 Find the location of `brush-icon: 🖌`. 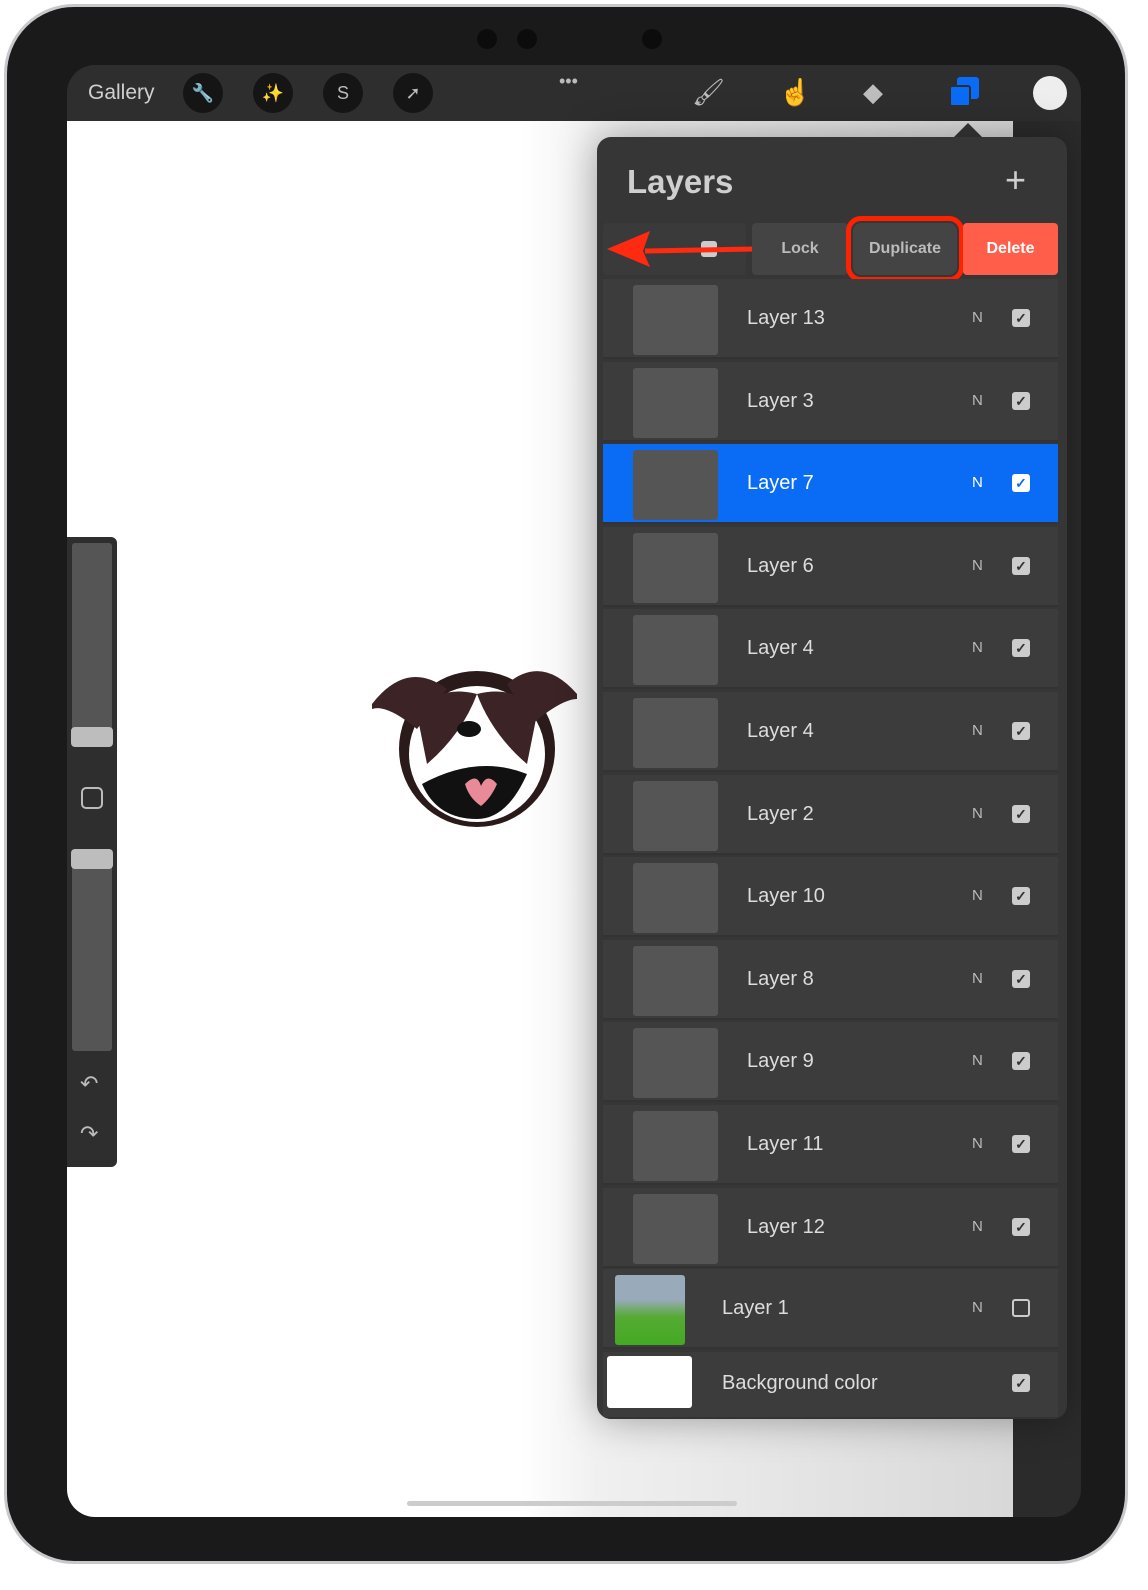

brush-icon: 🖌 is located at coordinates (708, 92).